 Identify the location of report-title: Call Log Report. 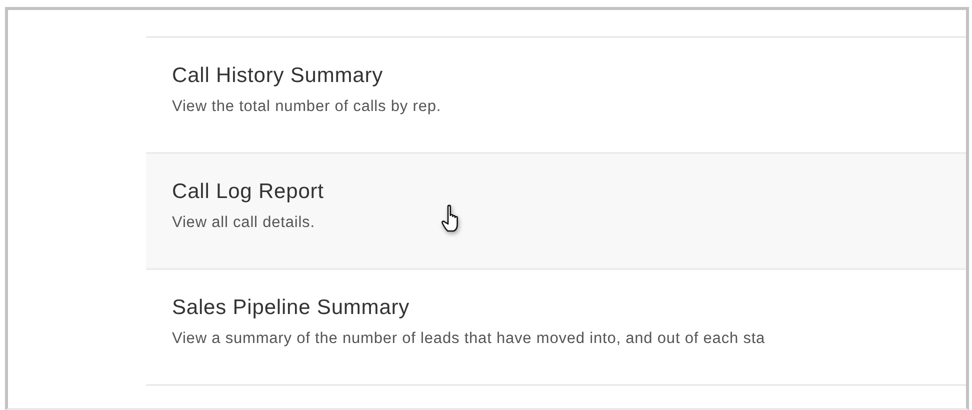
(248, 192).